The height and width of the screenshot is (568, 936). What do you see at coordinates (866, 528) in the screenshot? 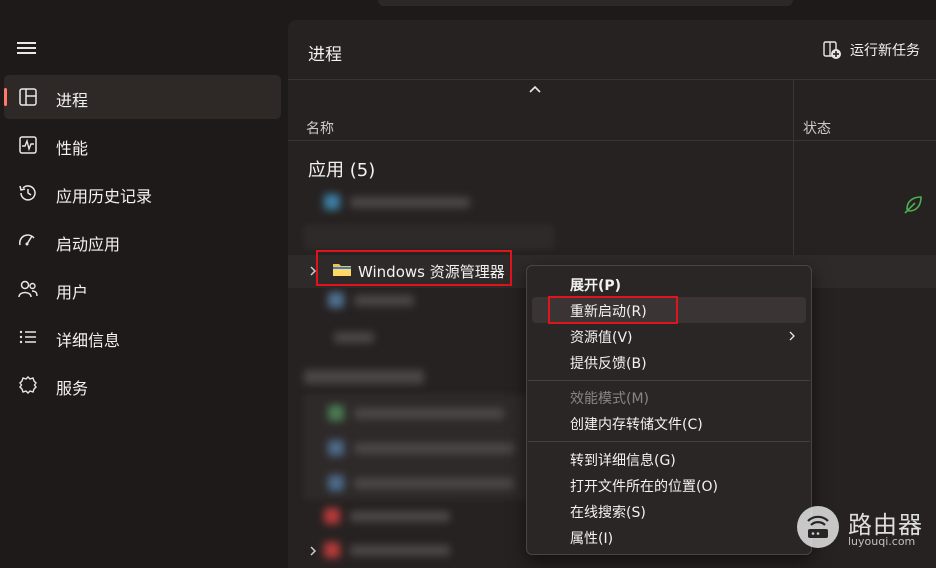
I see `watermark: 路由器 luyouqi.com` at bounding box center [866, 528].